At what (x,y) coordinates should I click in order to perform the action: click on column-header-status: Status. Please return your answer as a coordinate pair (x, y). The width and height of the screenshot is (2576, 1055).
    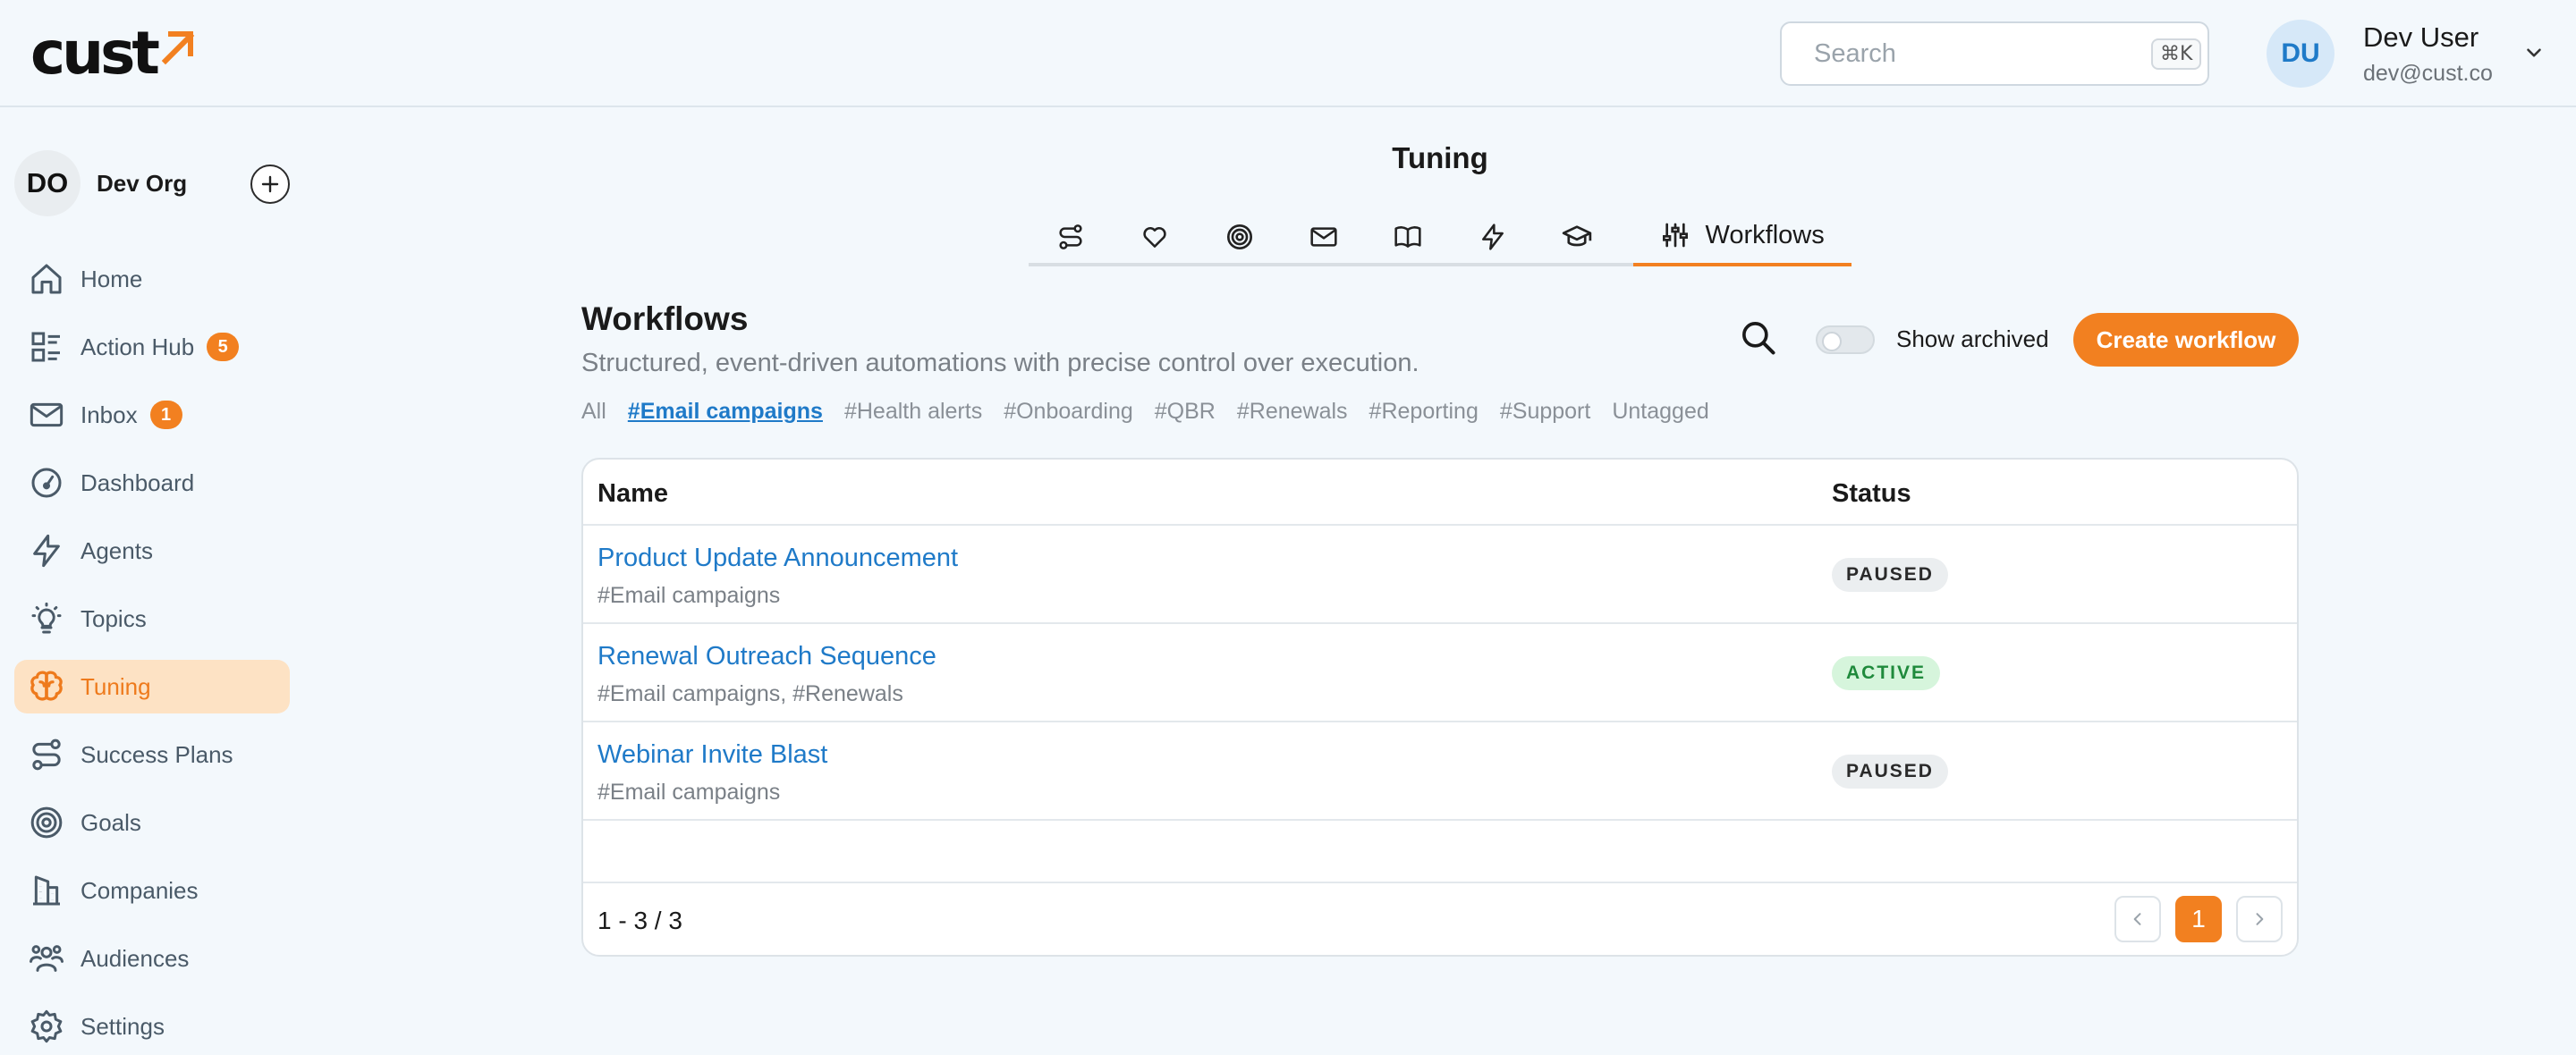
    Looking at the image, I should click on (1871, 494).